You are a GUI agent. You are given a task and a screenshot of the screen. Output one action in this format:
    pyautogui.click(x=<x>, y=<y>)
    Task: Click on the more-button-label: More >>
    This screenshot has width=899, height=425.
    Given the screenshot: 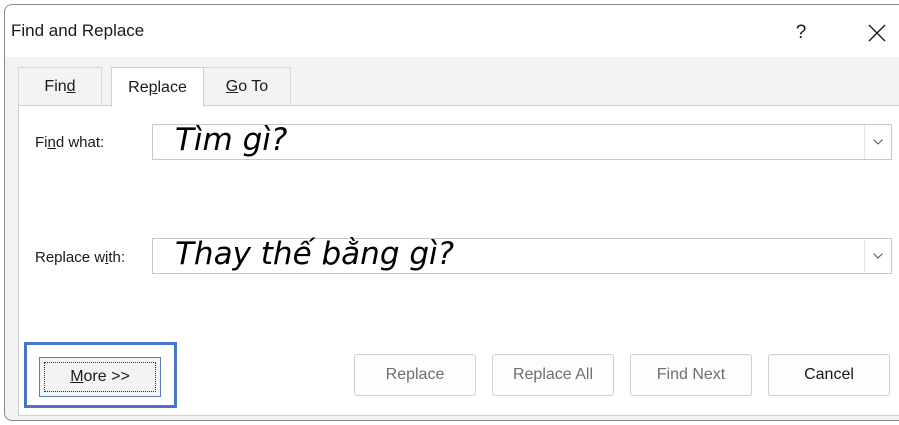 What is the action you would take?
    pyautogui.click(x=100, y=376)
    